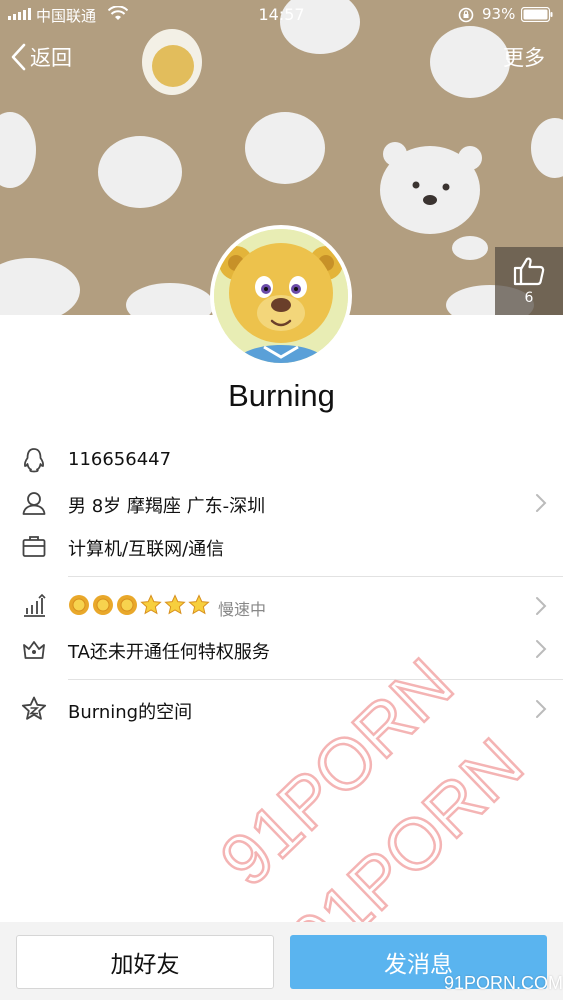 The image size is (563, 1000). What do you see at coordinates (466, 15) in the screenshot?
I see `rotation-lock-icon` at bounding box center [466, 15].